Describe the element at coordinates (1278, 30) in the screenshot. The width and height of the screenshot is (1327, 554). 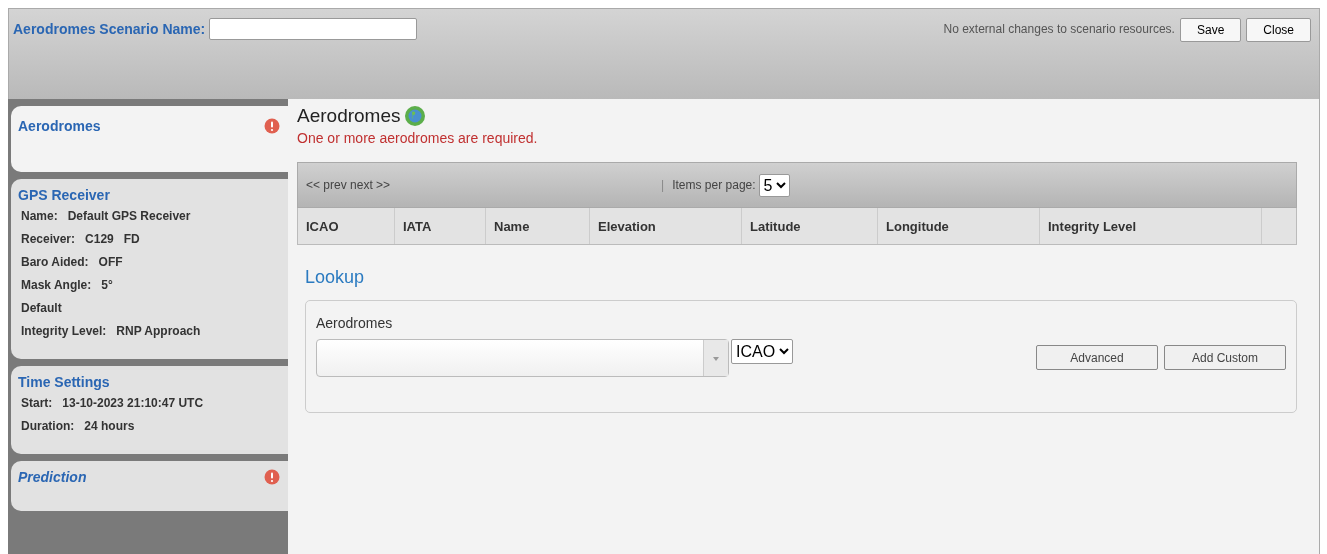
I see `header-button: Close` at that location.